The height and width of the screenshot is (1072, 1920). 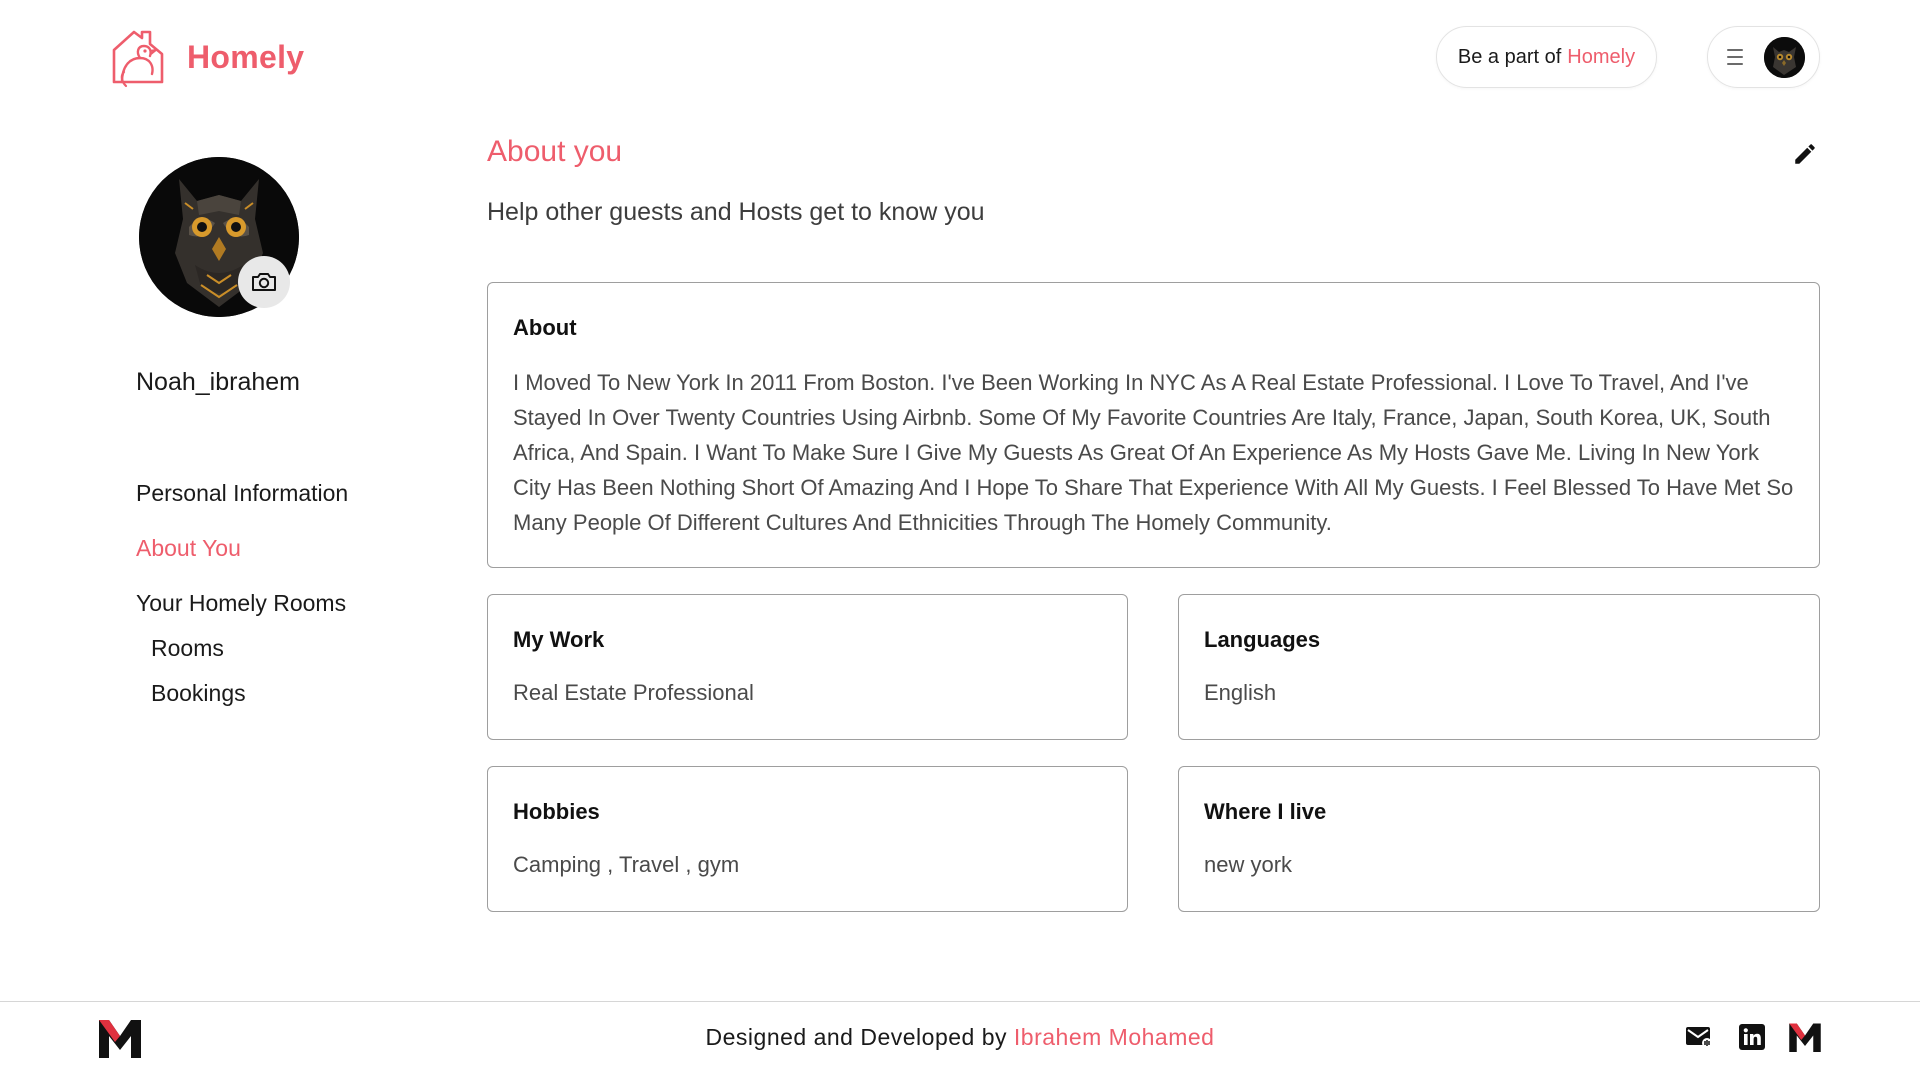 I want to click on portfolio-link, so click(x=1805, y=1037).